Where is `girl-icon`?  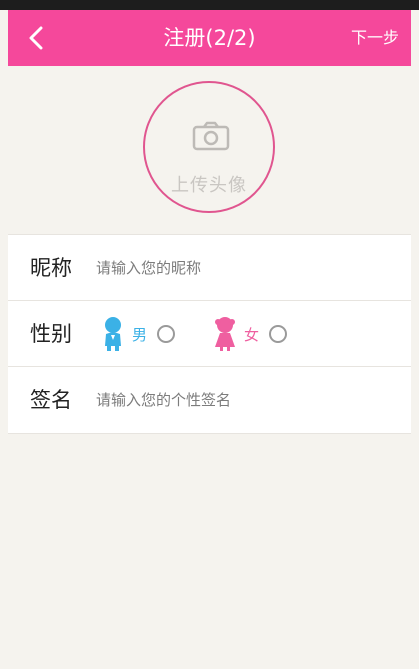 girl-icon is located at coordinates (225, 334).